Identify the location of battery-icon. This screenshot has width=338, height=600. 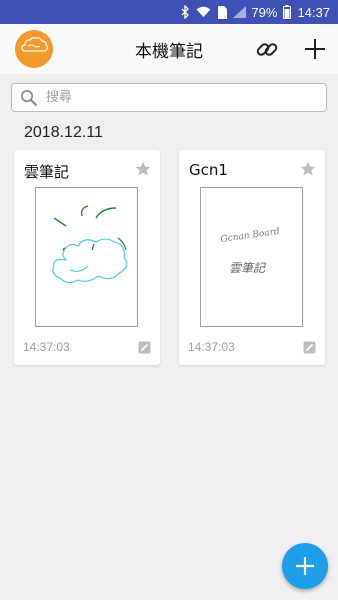
(287, 12).